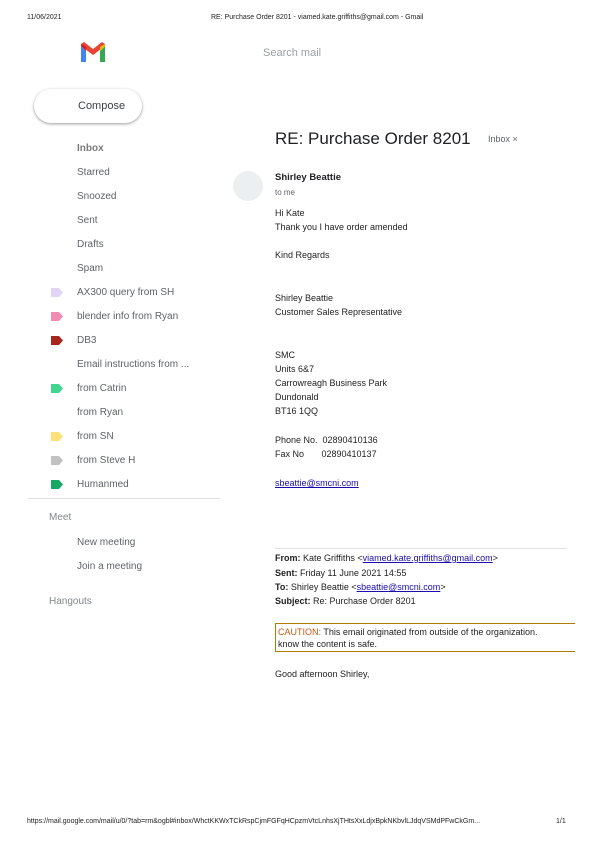 The height and width of the screenshot is (842, 595). I want to click on sidebar-item-humanmed: Humanmed, so click(103, 484).